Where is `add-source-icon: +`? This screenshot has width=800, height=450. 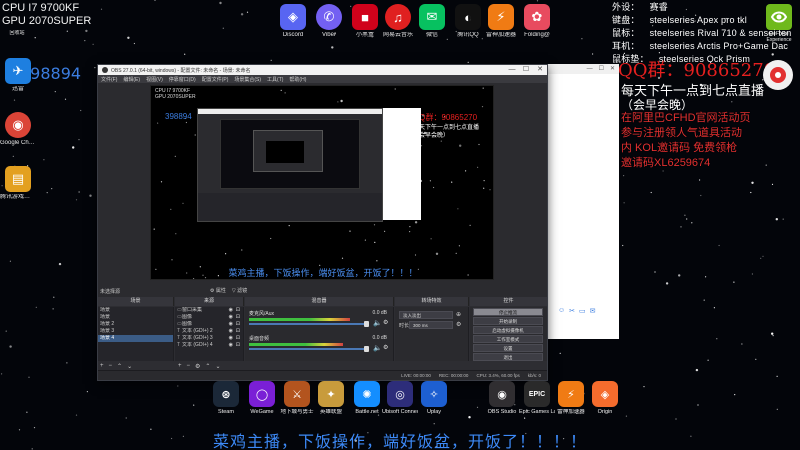 add-source-icon: + is located at coordinates (180, 366).